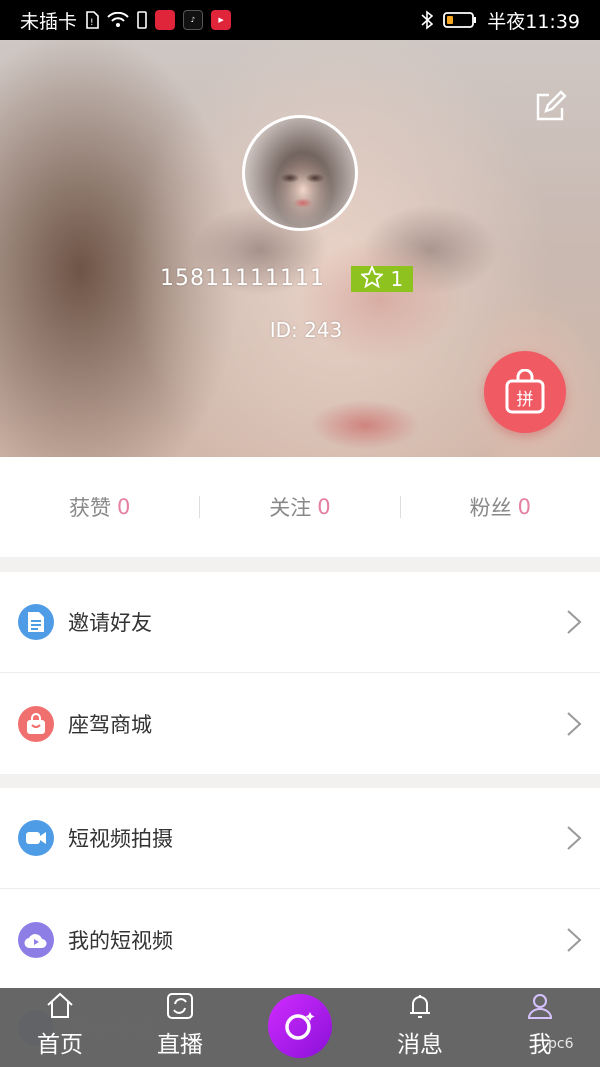  I want to click on following-stat: 关注 0, so click(299, 507).